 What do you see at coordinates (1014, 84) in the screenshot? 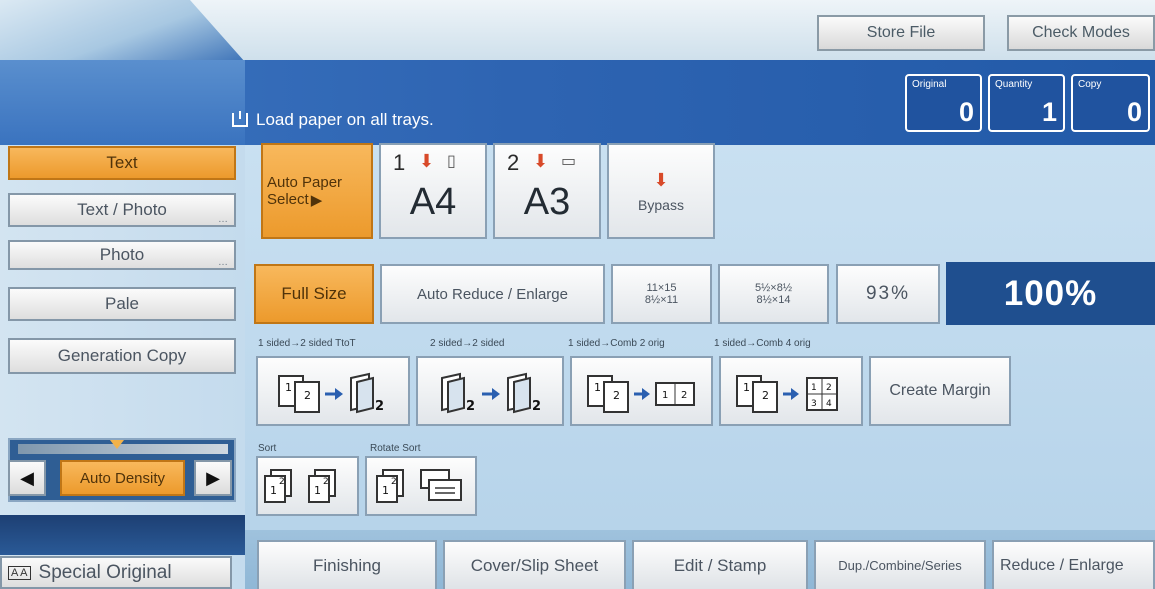
I see `quantity-label: Quantity` at bounding box center [1014, 84].